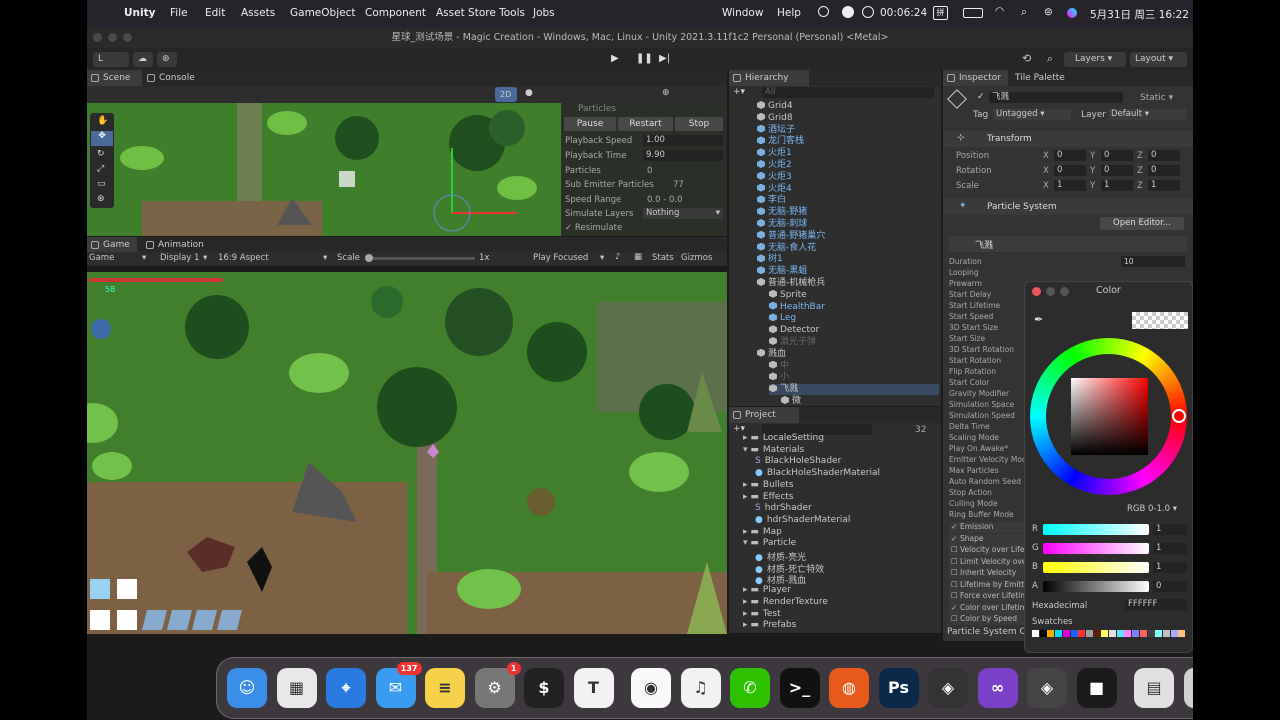  Describe the element at coordinates (529, 93) in the screenshot. I see `light-icon: ●` at that location.